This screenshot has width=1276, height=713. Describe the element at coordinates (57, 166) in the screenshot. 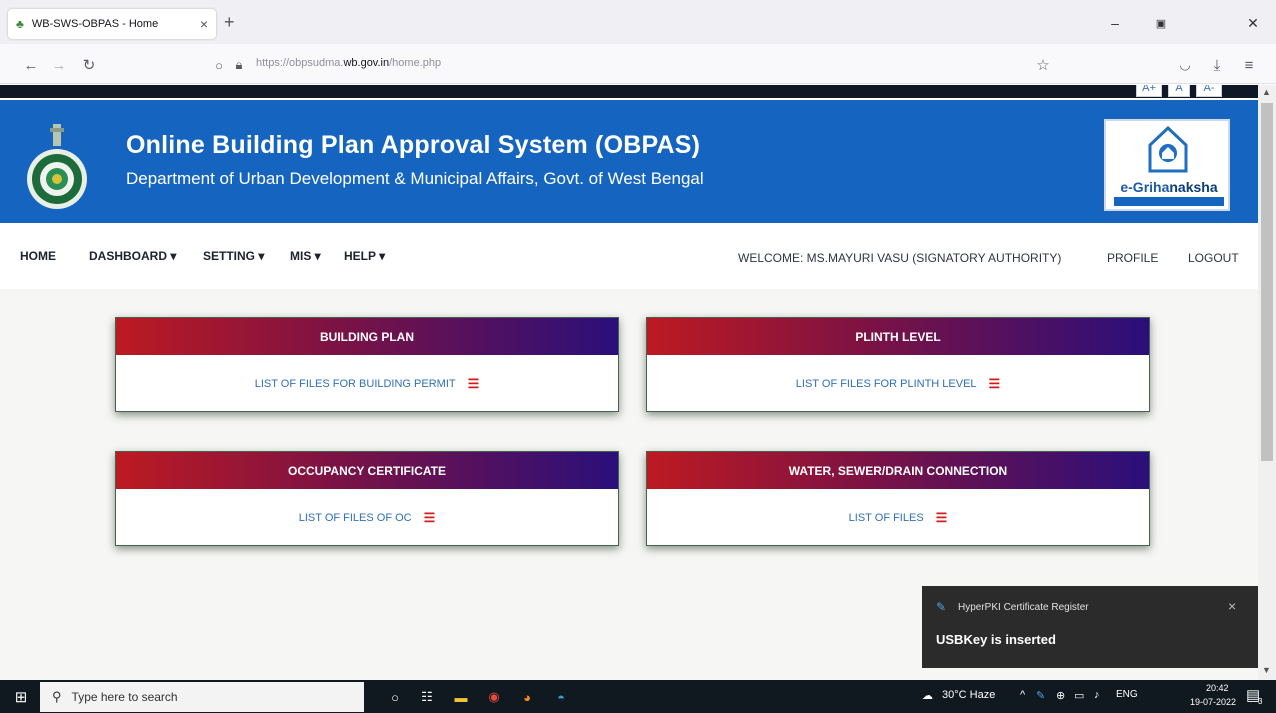

I see `west-bengal-emblem-icon` at that location.